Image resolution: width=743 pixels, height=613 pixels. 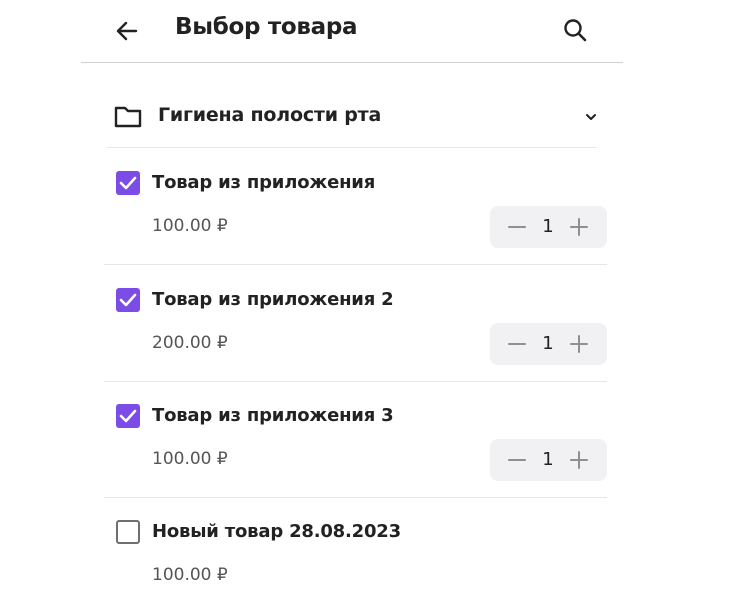 I want to click on back-button, so click(x=127, y=31).